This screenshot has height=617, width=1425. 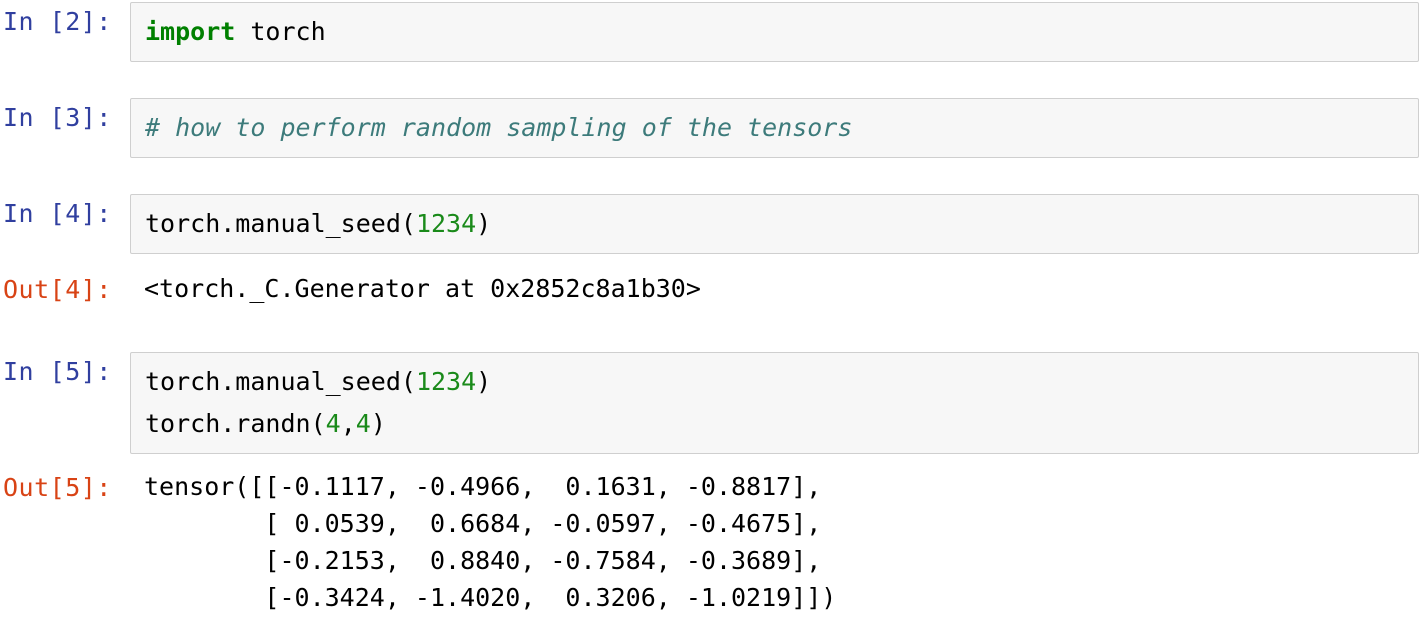 What do you see at coordinates (777, 288) in the screenshot?
I see `output-text-area: <torch._C.Generator at 0x2852c8a1b30>` at bounding box center [777, 288].